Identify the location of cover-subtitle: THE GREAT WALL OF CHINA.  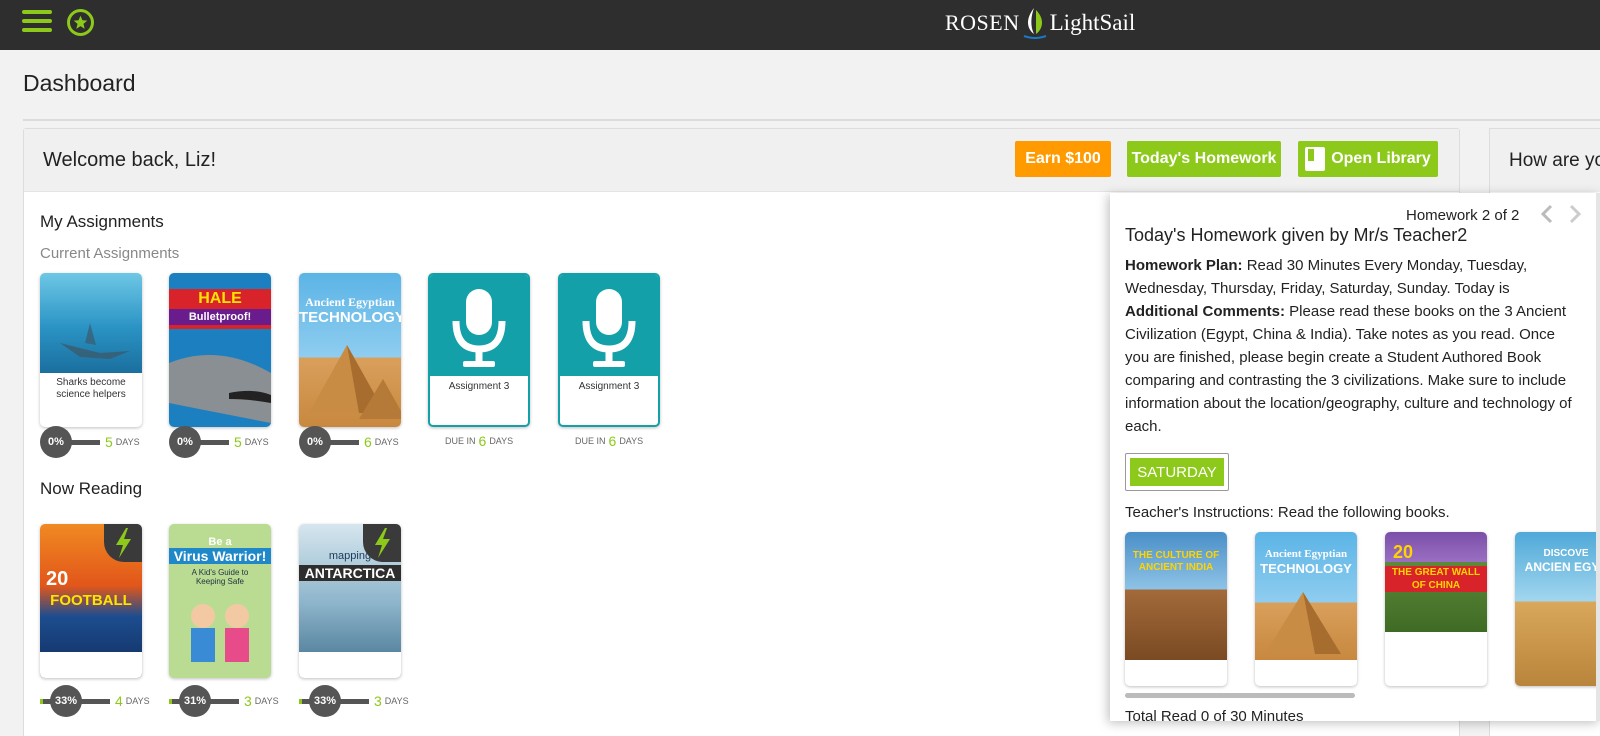
(1436, 579).